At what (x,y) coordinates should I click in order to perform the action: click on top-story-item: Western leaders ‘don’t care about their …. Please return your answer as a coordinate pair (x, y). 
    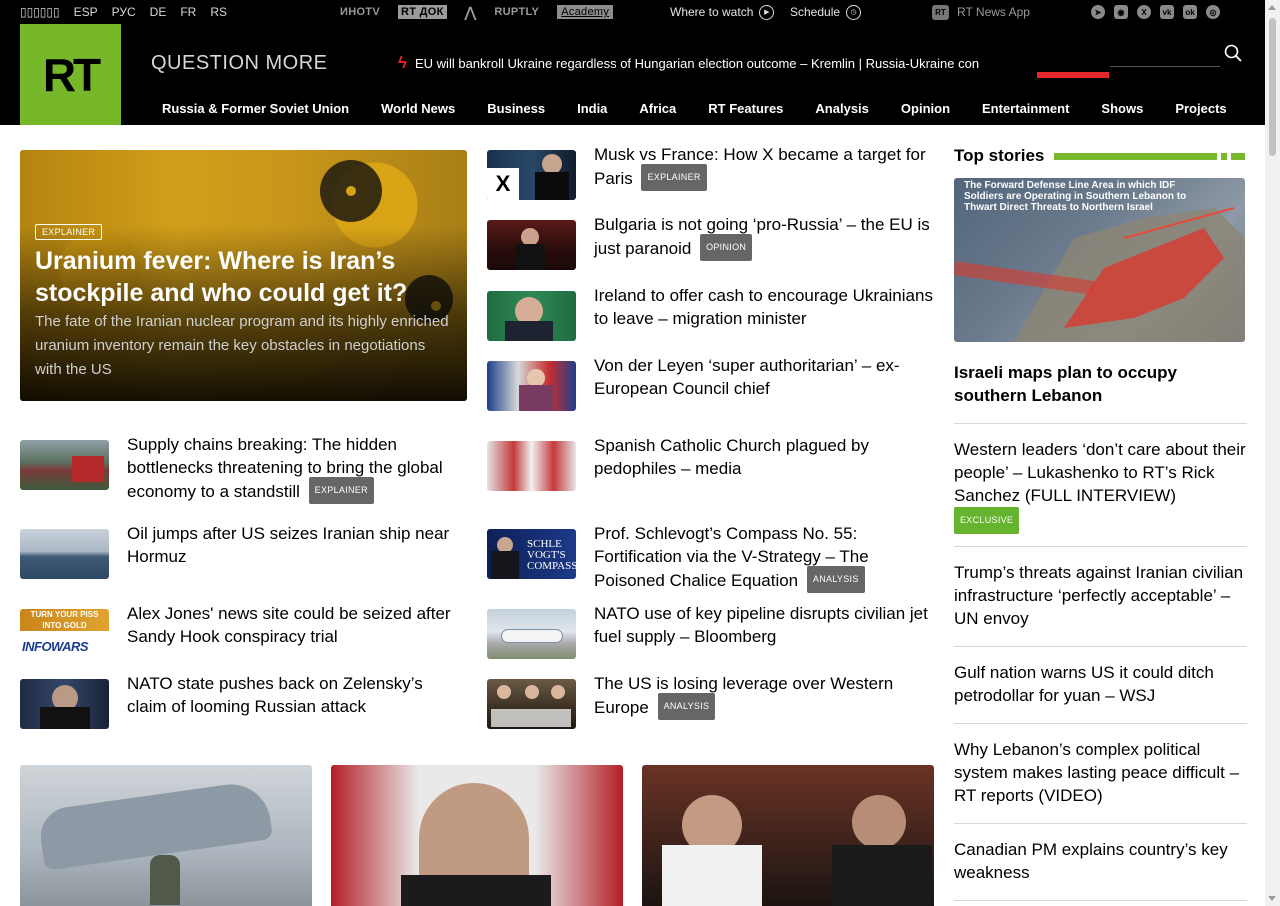
    Looking at the image, I should click on (1100, 486).